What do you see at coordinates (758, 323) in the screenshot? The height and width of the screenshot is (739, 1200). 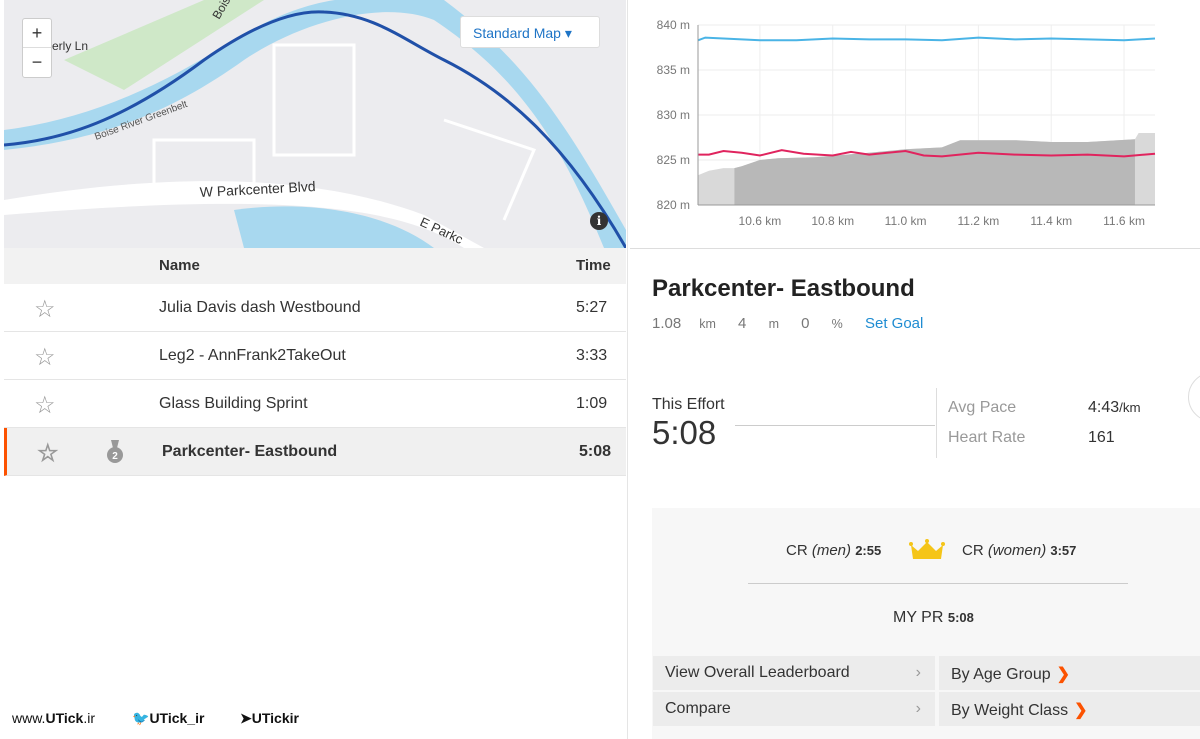 I see `elevation: 4 m` at bounding box center [758, 323].